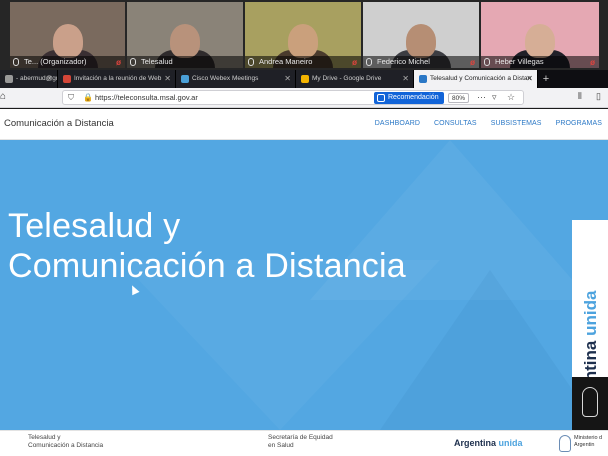  Describe the element at coordinates (598, 96) in the screenshot. I see `sidebar-icon: ▯` at that location.